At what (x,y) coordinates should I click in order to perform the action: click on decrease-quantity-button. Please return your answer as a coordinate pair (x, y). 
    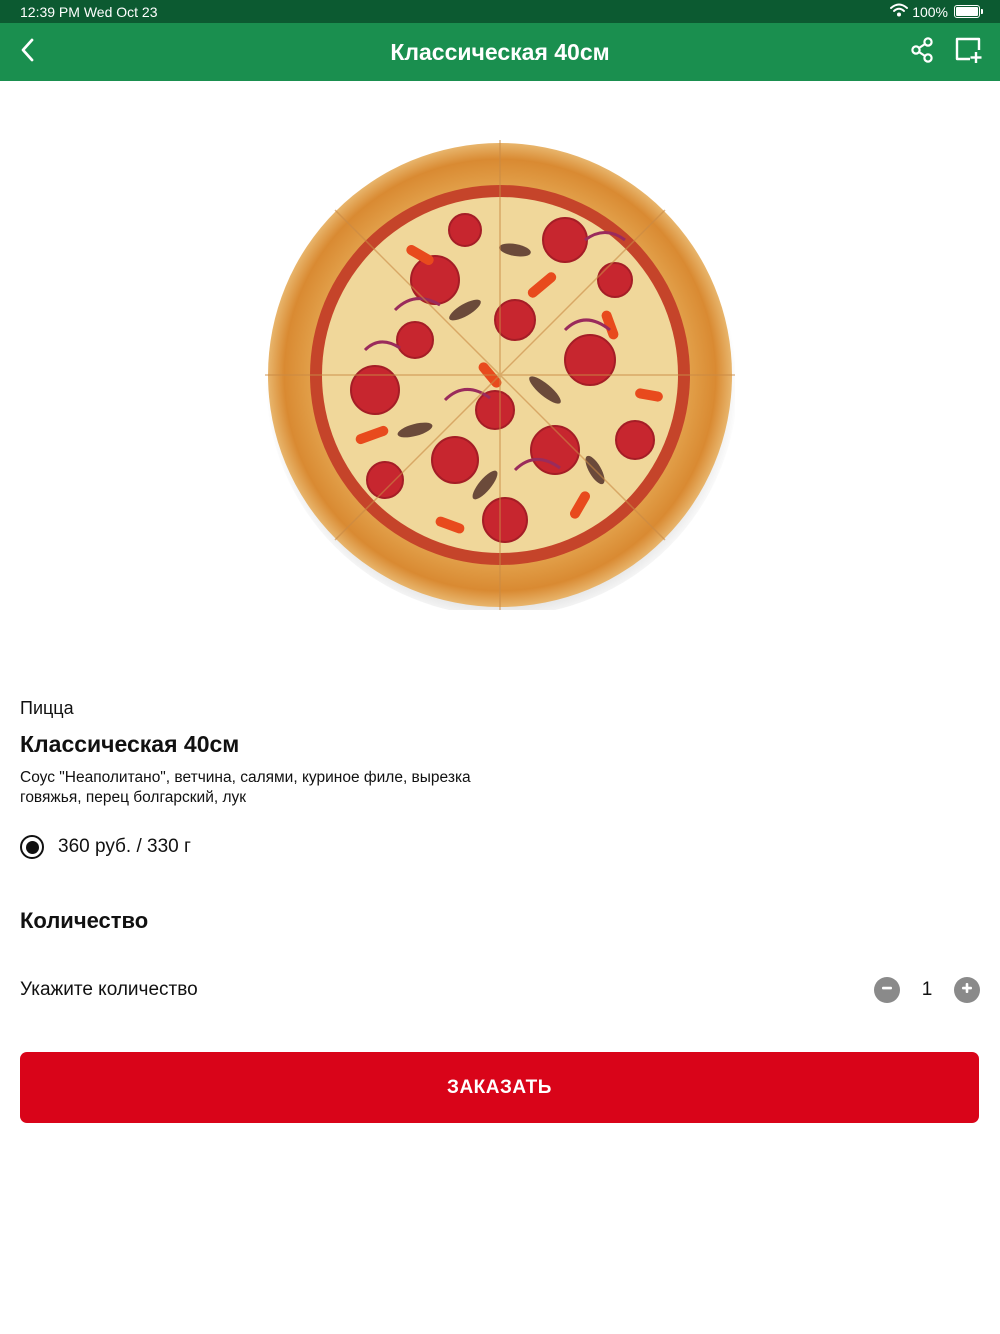
    Looking at the image, I should click on (887, 990).